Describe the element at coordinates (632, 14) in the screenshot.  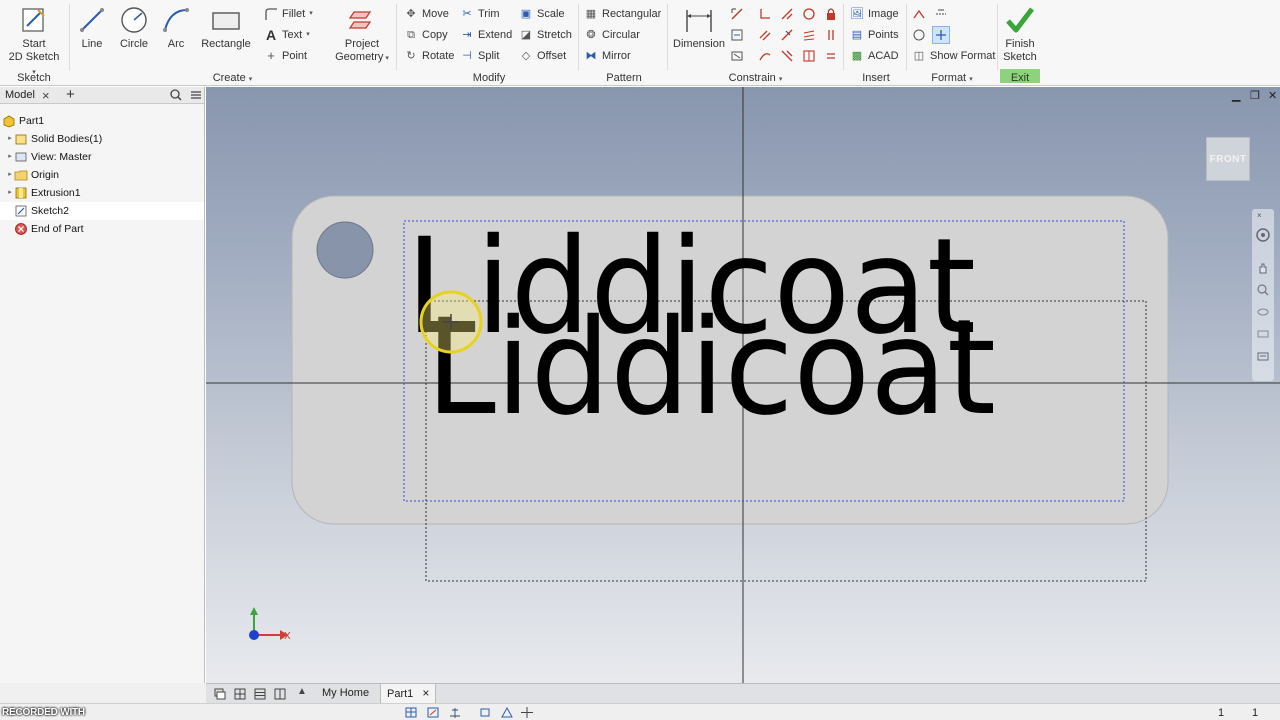
I see `rectangular-label: Rectangular` at that location.